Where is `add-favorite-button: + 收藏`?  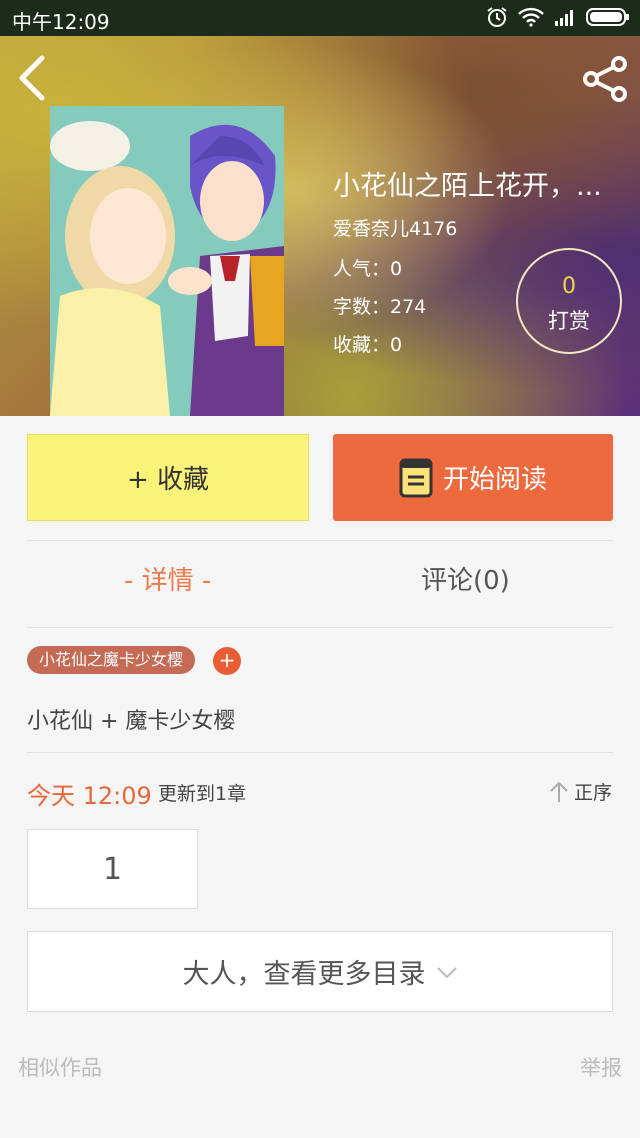 add-favorite-button: + 收藏 is located at coordinates (168, 477).